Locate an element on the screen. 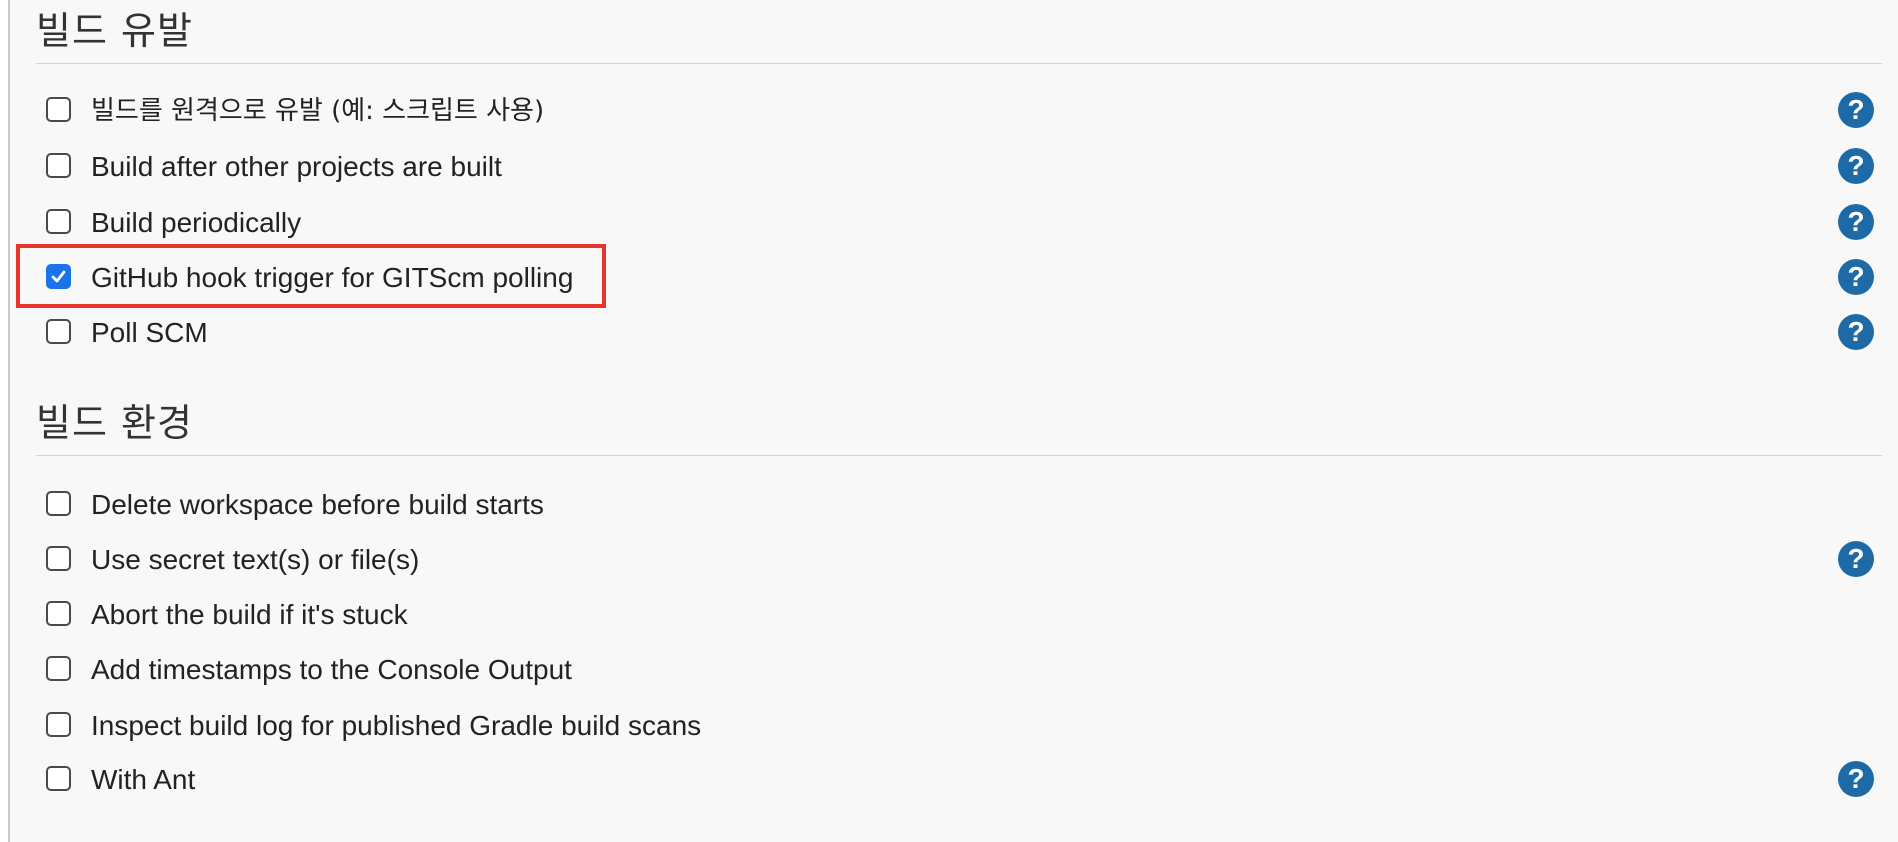 This screenshot has height=842, width=1898. trigger-after-other-projects-label: Build after other projects are built is located at coordinates (296, 167).